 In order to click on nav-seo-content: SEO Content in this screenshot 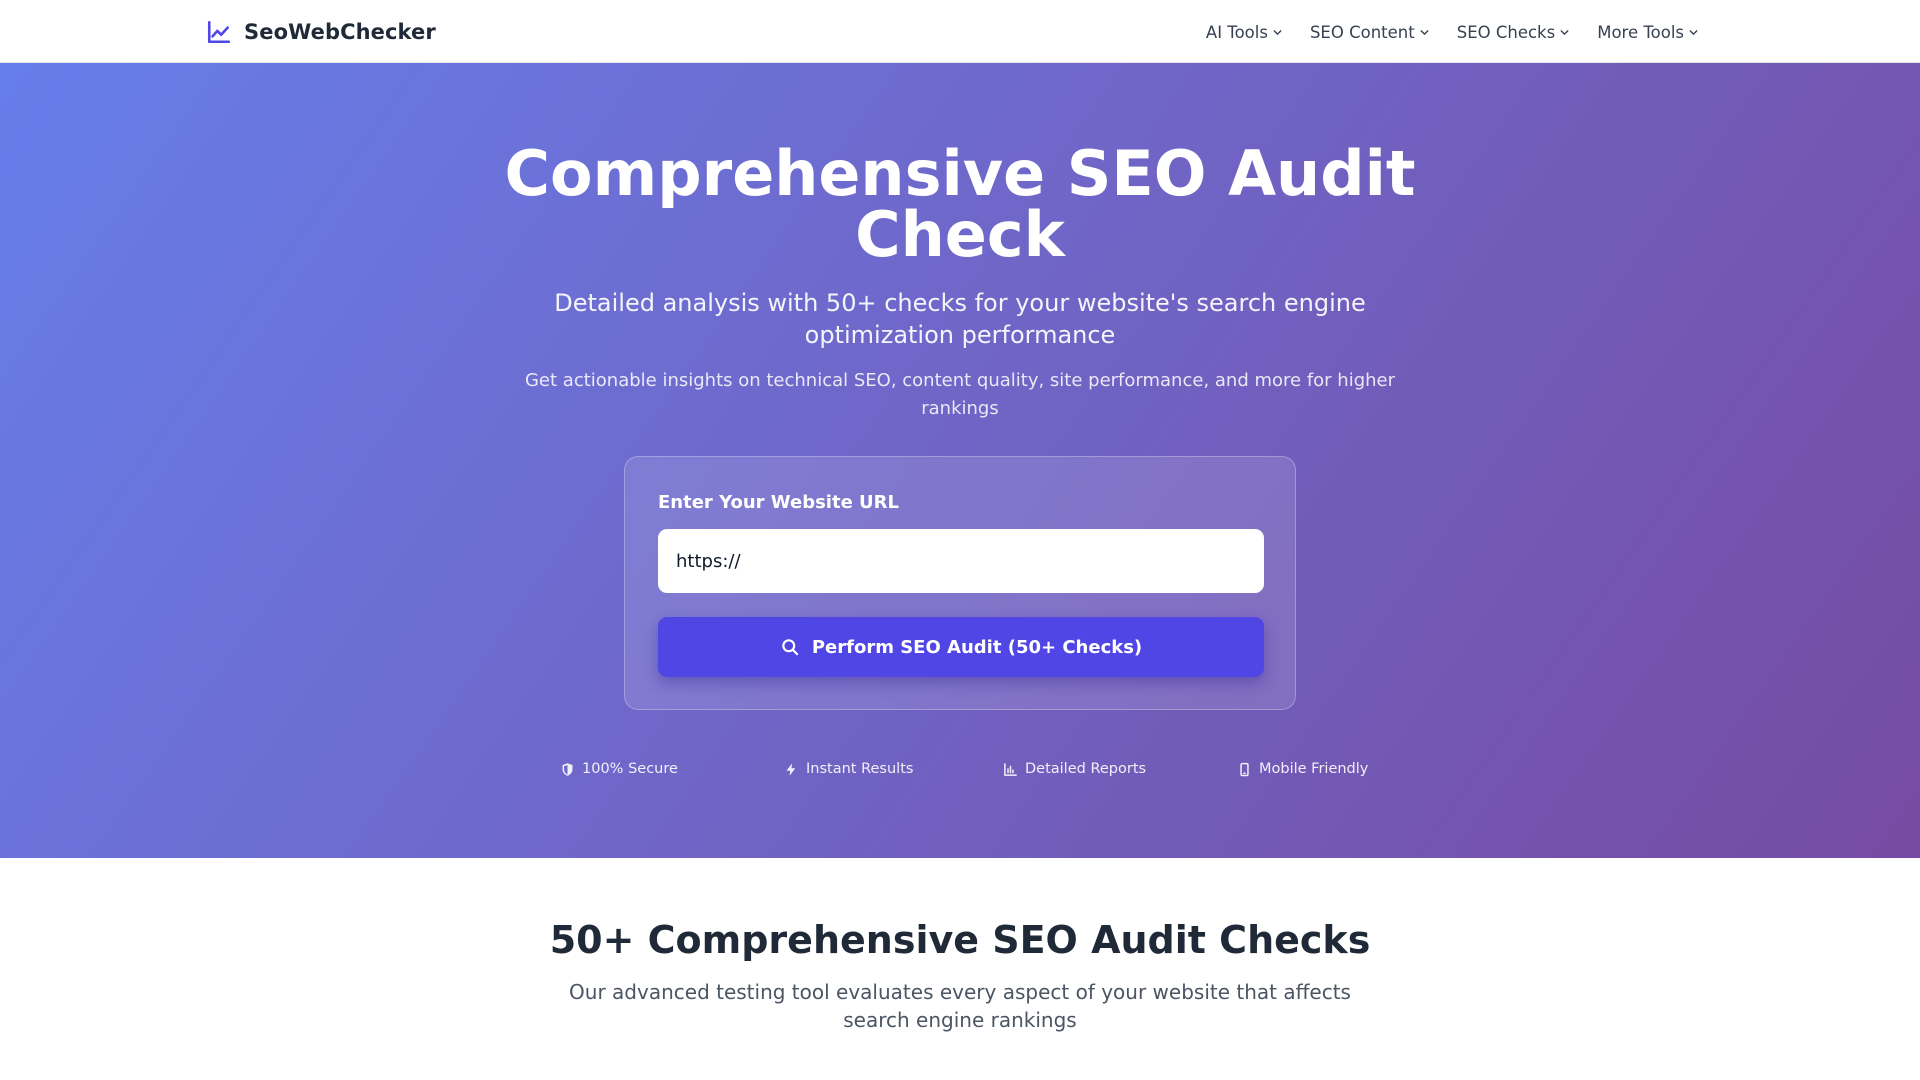, I will do `click(1370, 32)`.